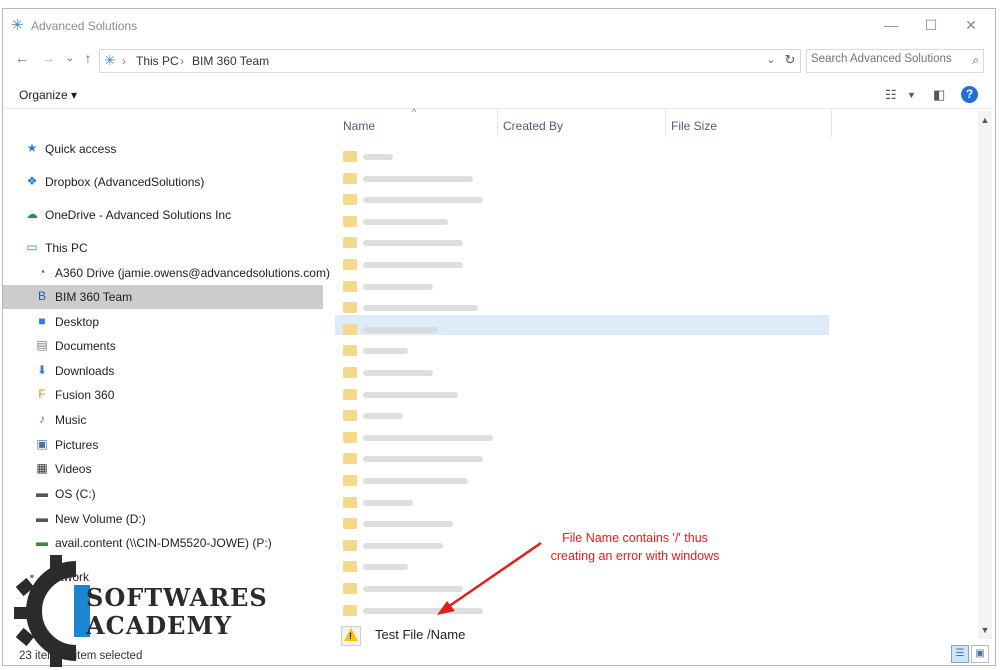 Image resolution: width=1000 pixels, height=670 pixels. I want to click on vertical-scrollbar: ▲ ▼, so click(985, 375).